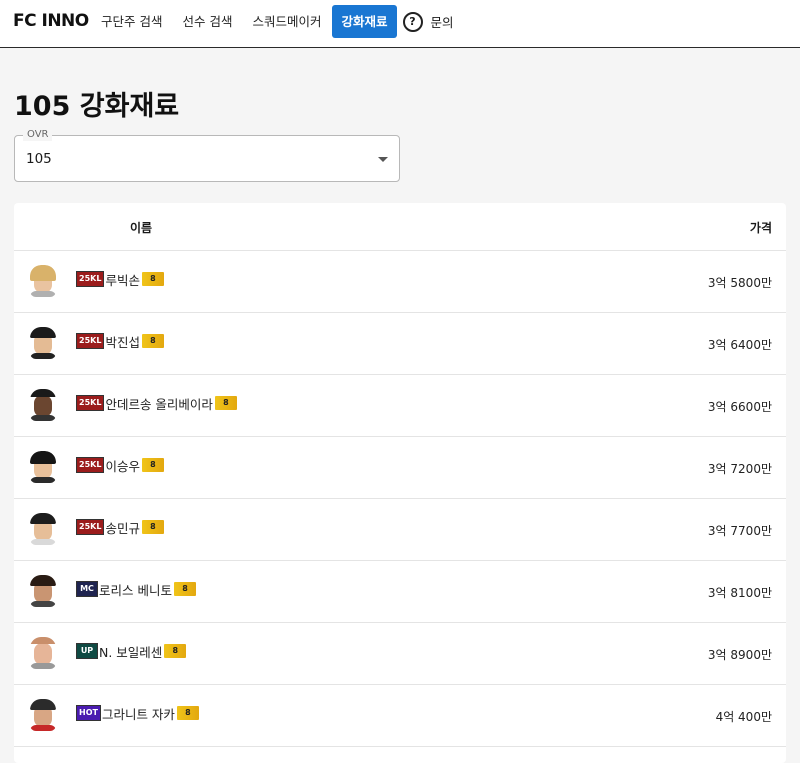  Describe the element at coordinates (38, 135) in the screenshot. I see `ovr-select-label: OVR` at that location.